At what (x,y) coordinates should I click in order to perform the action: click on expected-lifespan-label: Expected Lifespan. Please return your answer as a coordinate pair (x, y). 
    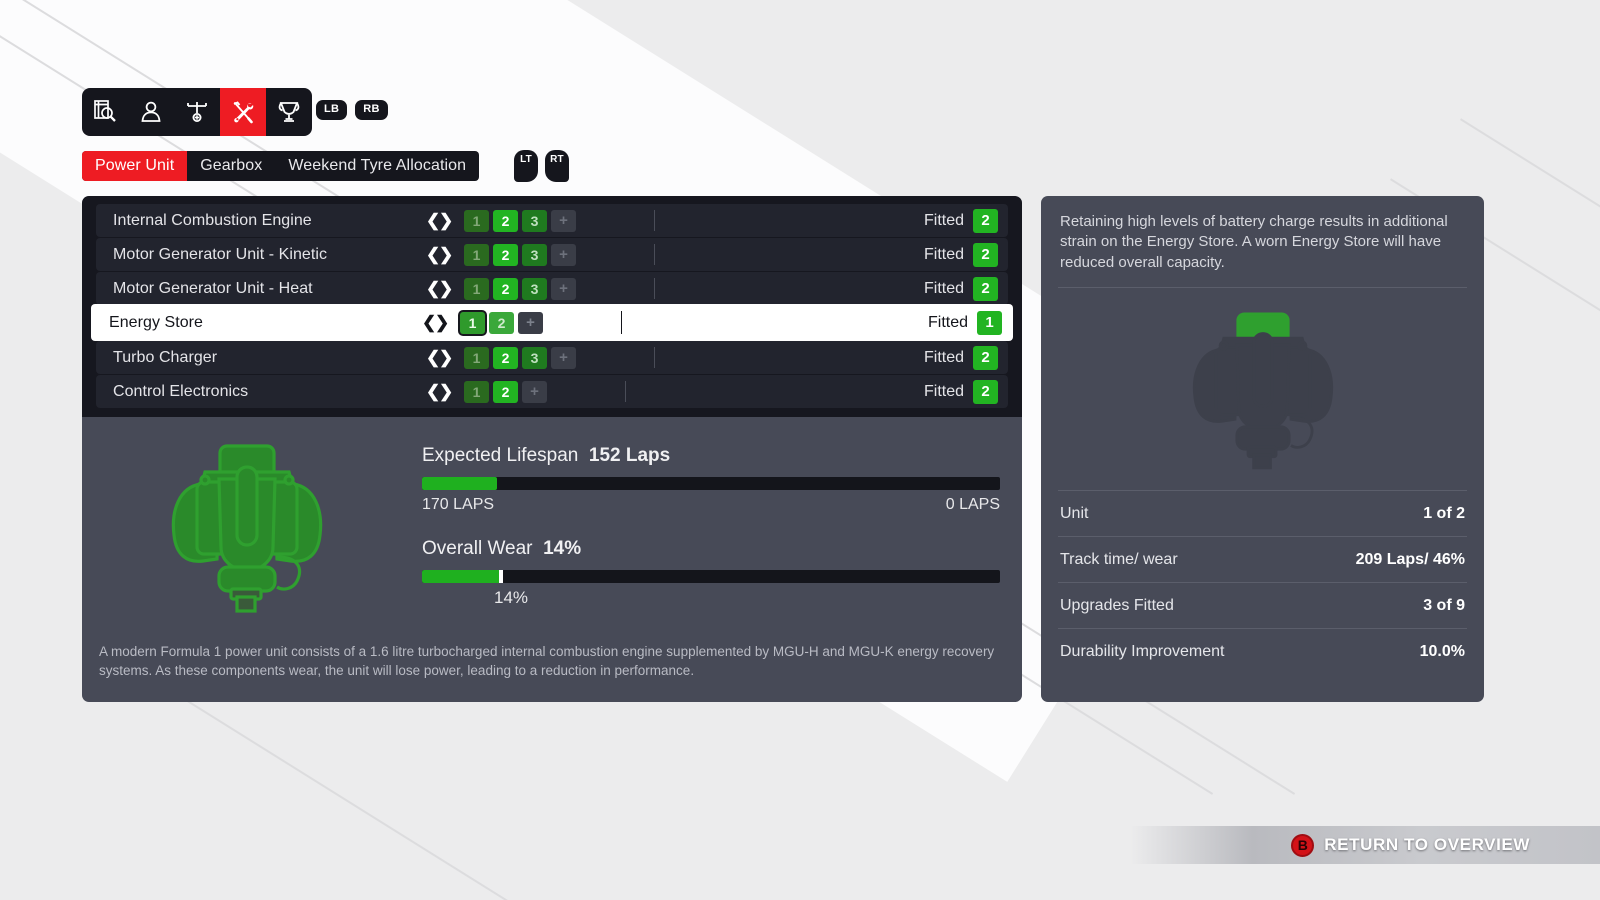
    Looking at the image, I should click on (500, 455).